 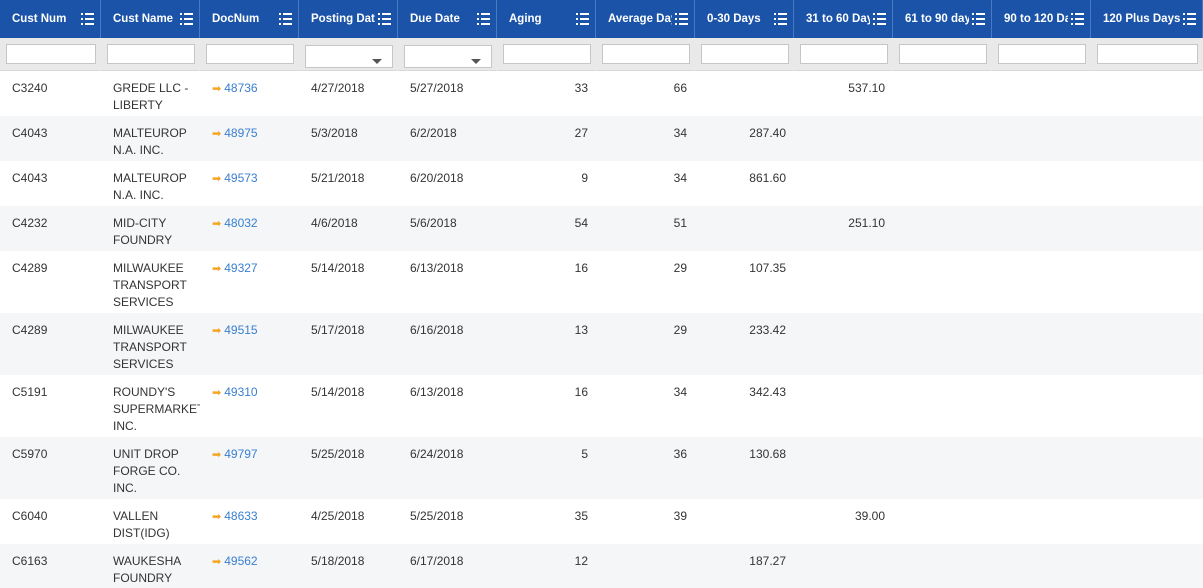 I want to click on doc-number: 49562, so click(x=241, y=561).